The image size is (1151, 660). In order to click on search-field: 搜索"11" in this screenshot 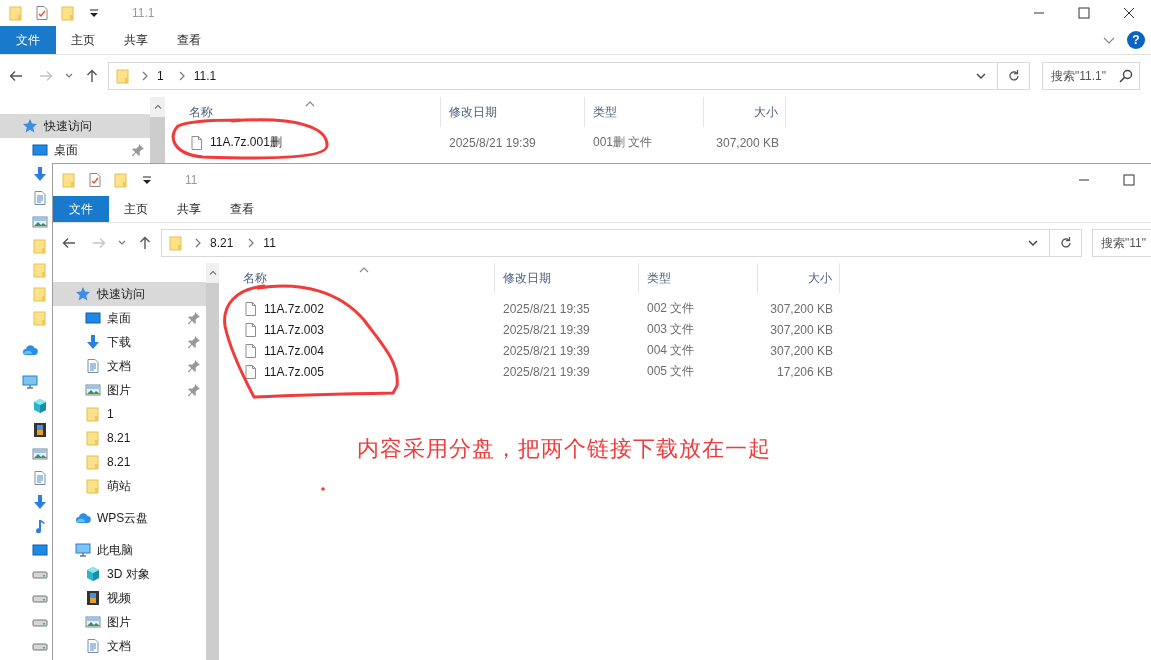, I will do `click(1121, 243)`.